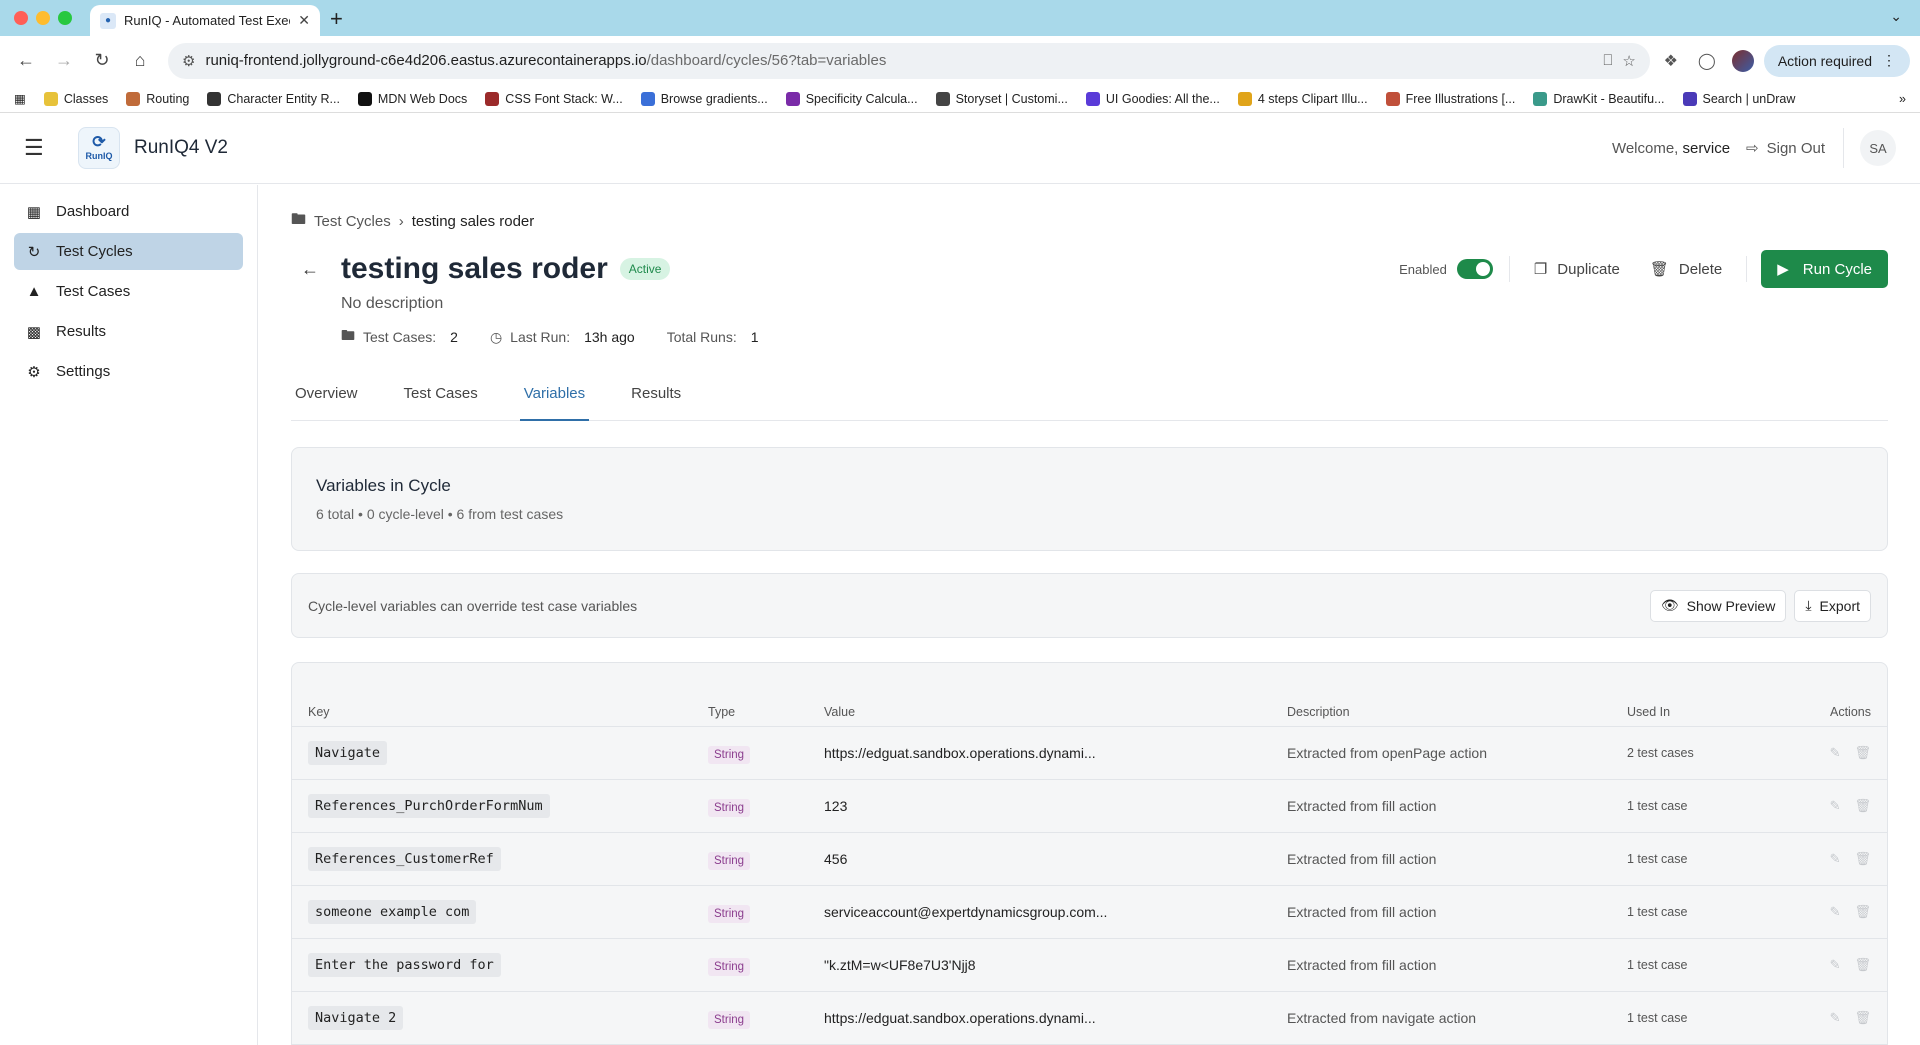 The width and height of the screenshot is (1920, 1045). I want to click on maximize-window-button, so click(65, 18).